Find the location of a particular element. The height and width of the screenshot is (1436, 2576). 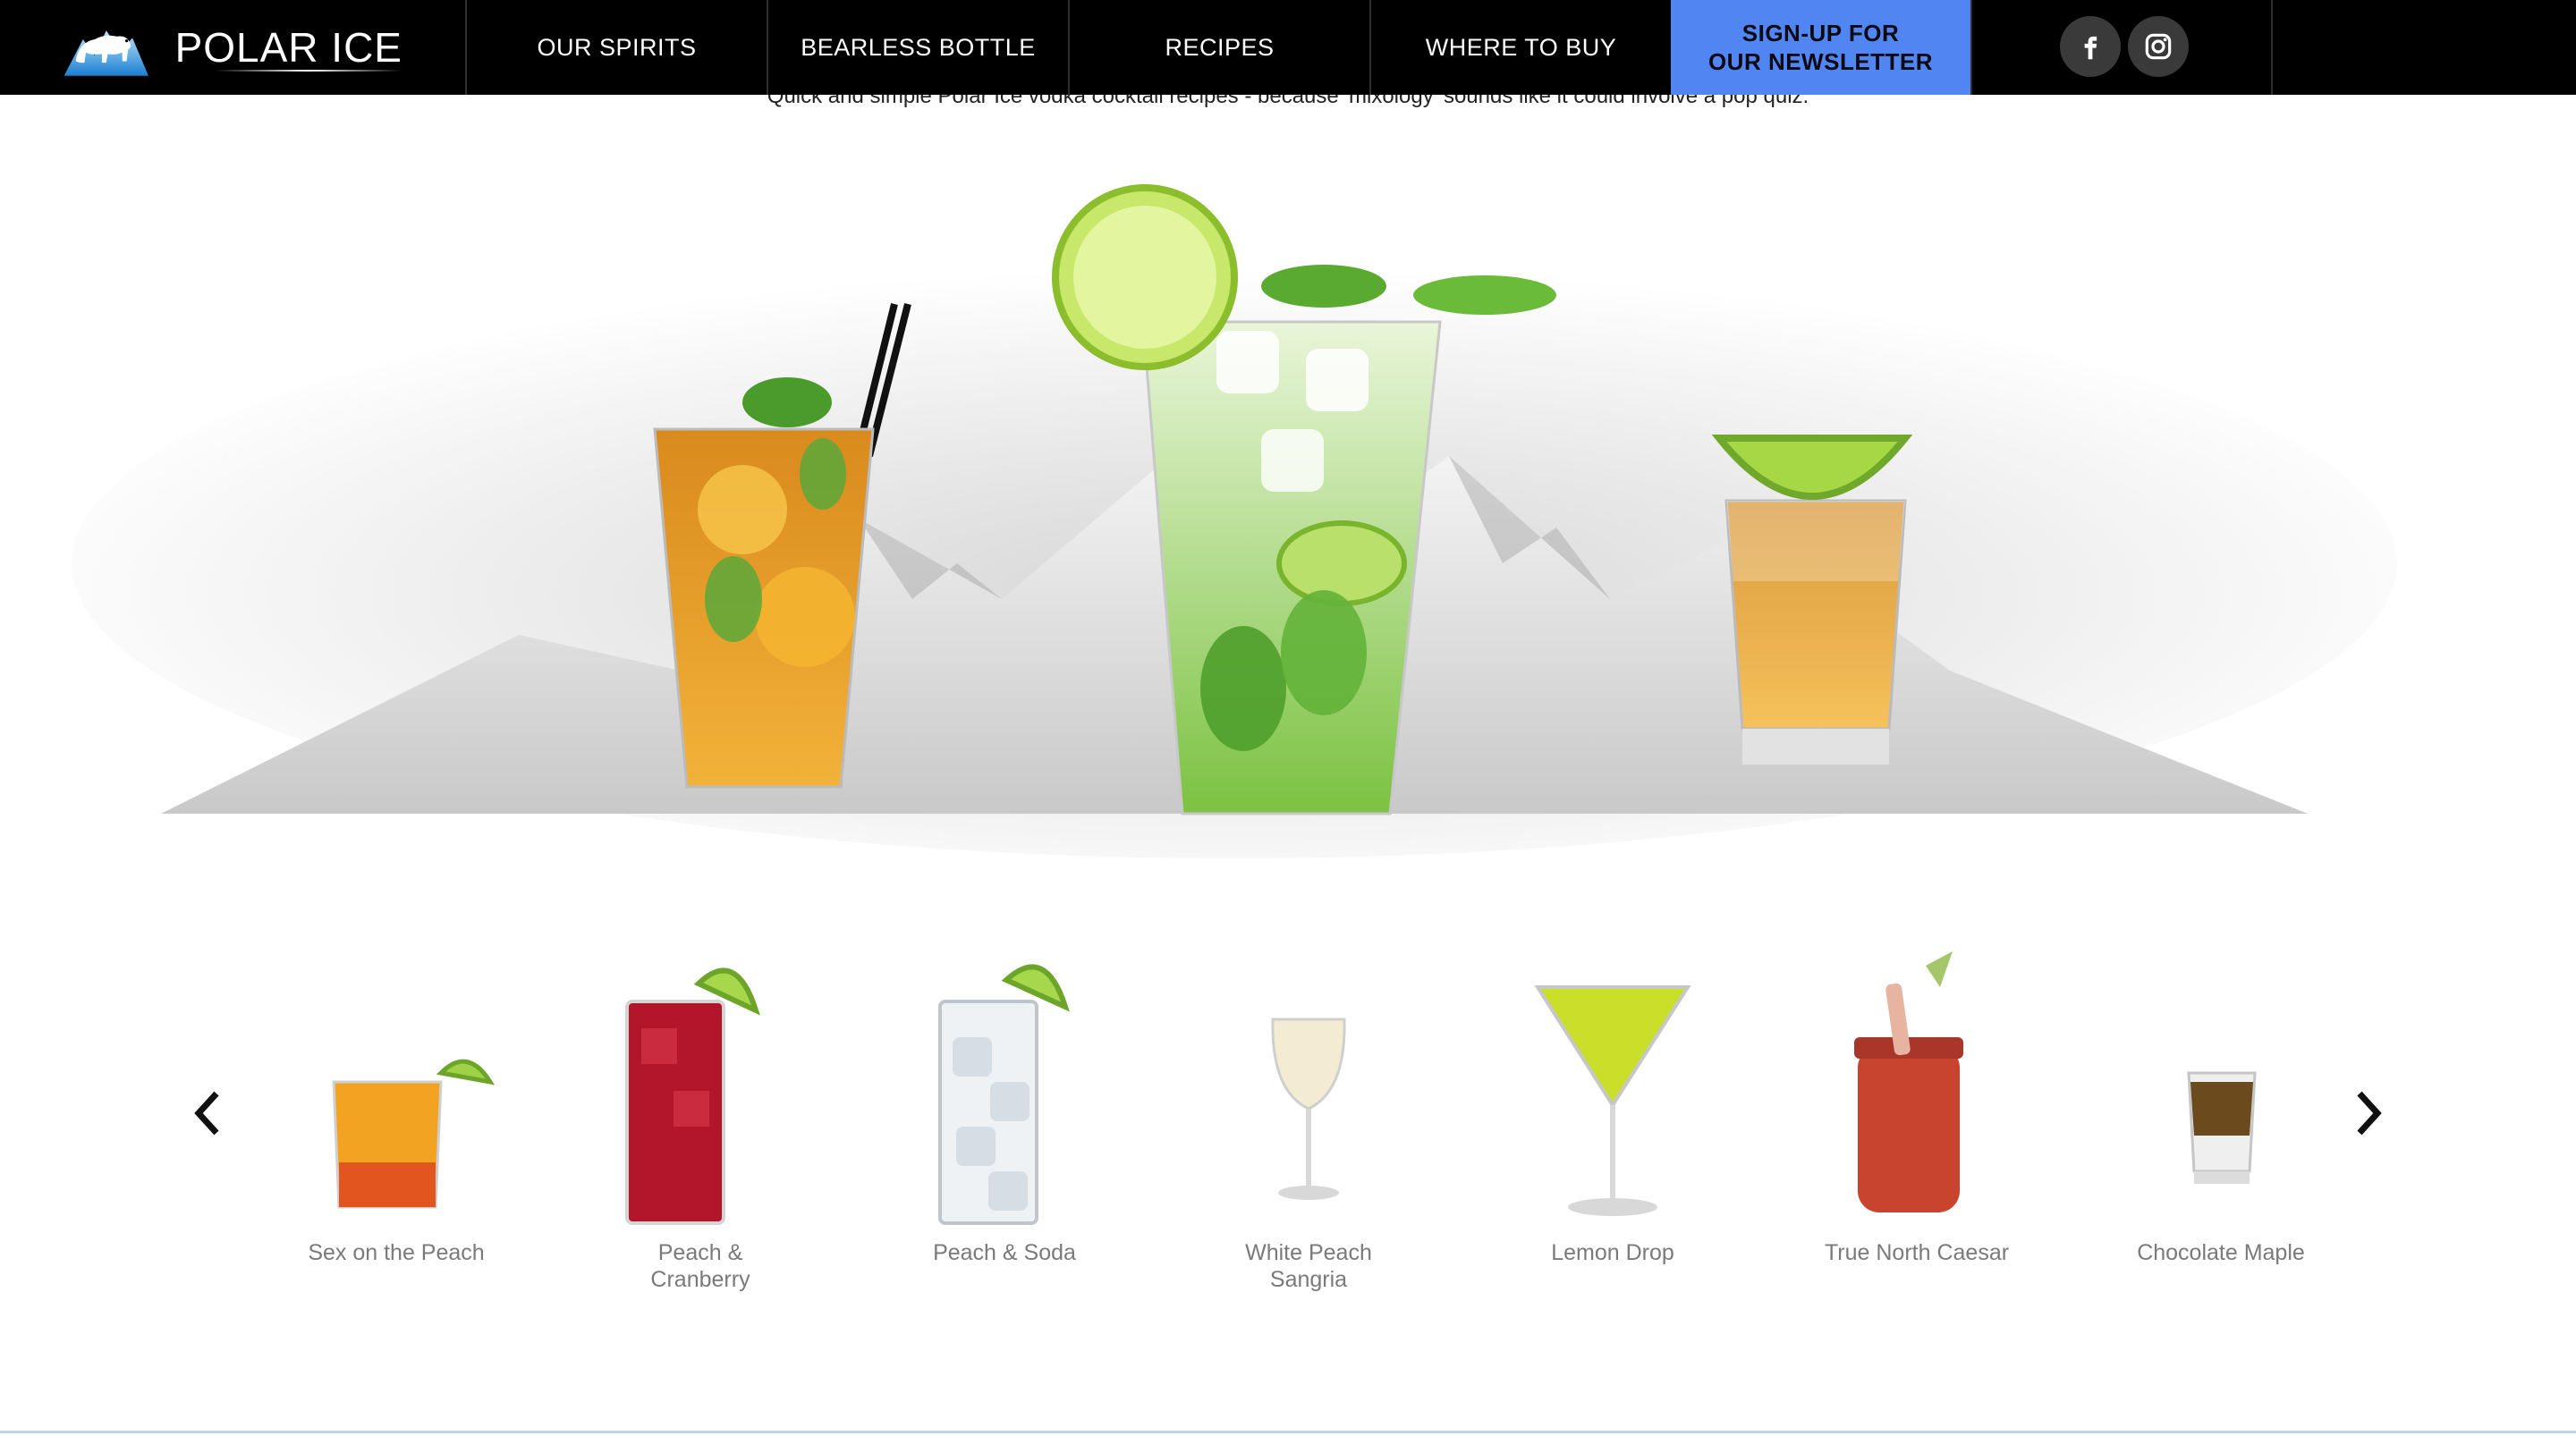

nav-our-spirits: OUR SPIRITS is located at coordinates (616, 47).